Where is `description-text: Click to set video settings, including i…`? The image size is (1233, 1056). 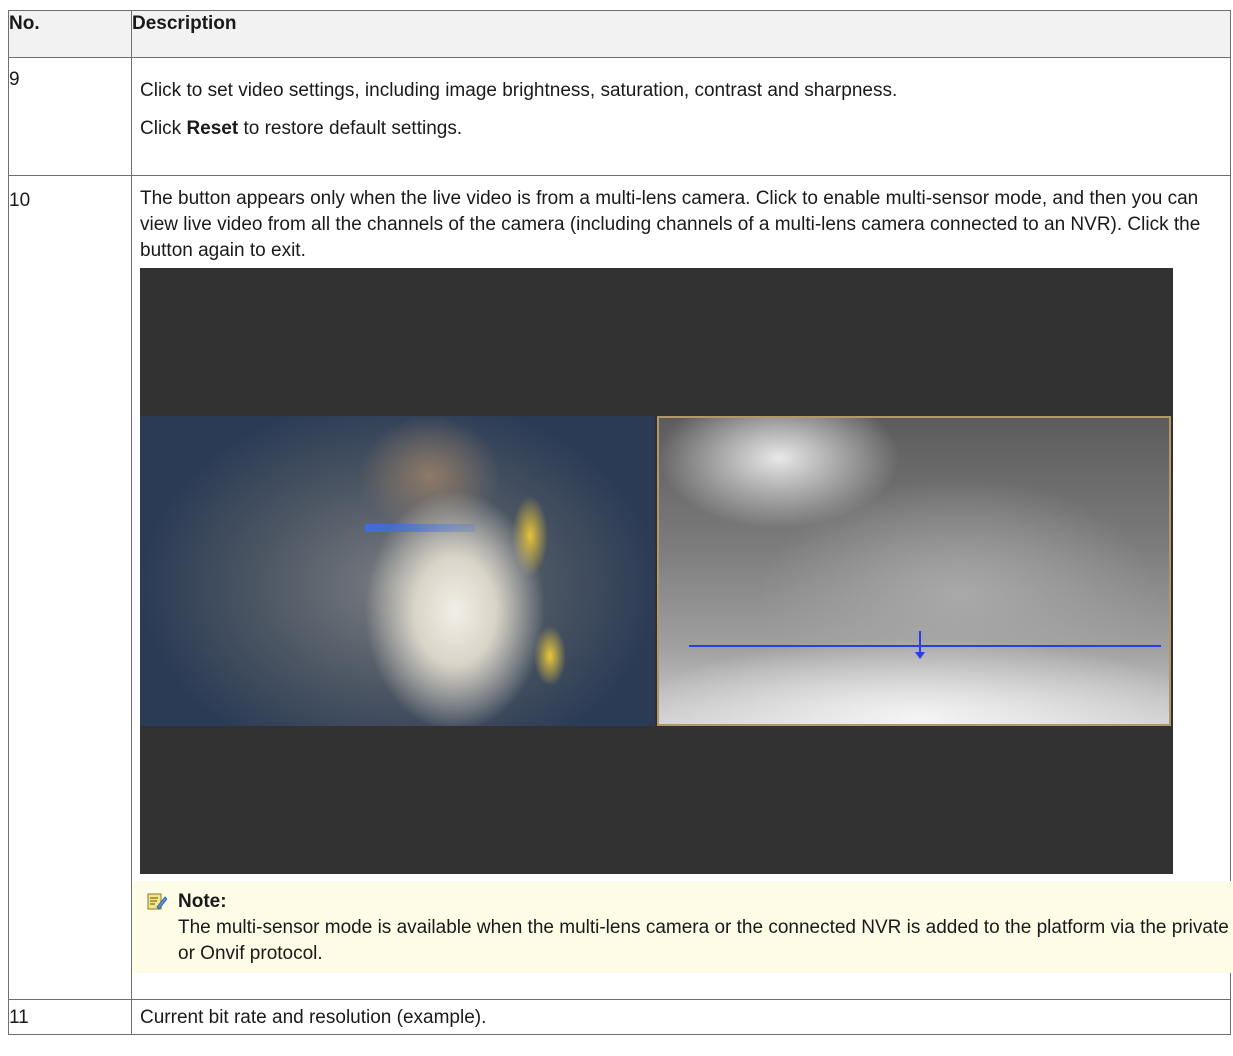 description-text: Click to set video settings, including i… is located at coordinates (519, 90).